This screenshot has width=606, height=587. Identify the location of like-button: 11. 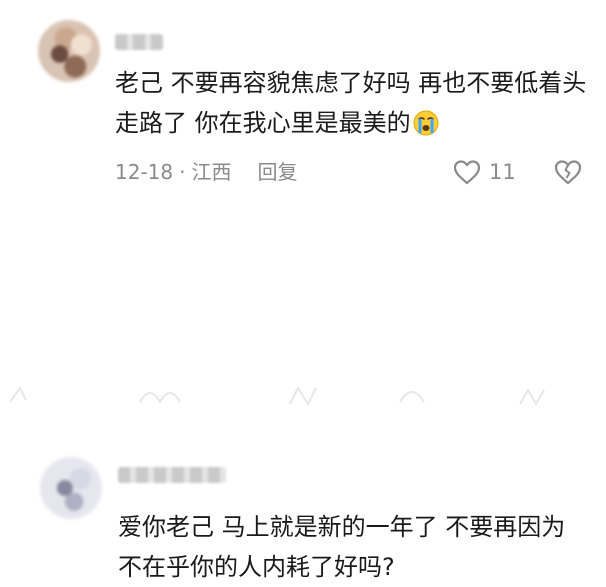
(484, 172).